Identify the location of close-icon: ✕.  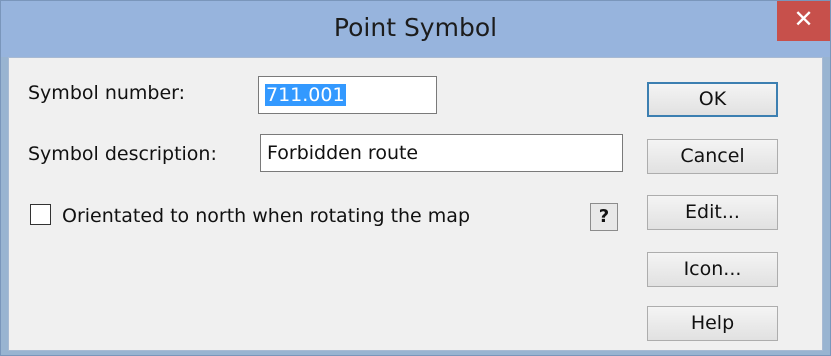
(803, 19).